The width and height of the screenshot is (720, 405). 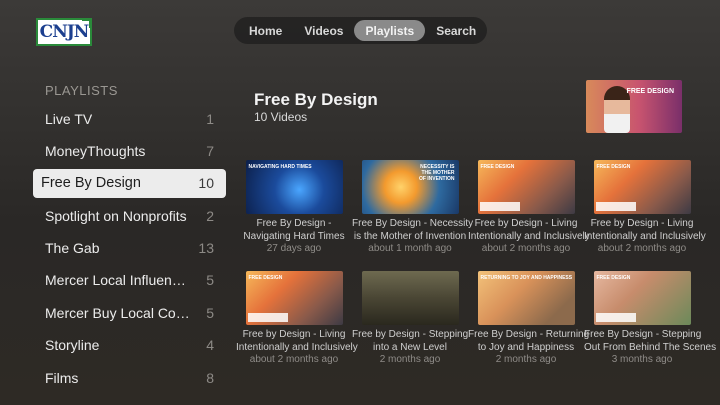 What do you see at coordinates (436, 173) in the screenshot?
I see `thumbnail-caption: NECESSITY IS THE MOTHER OF INVENTION` at bounding box center [436, 173].